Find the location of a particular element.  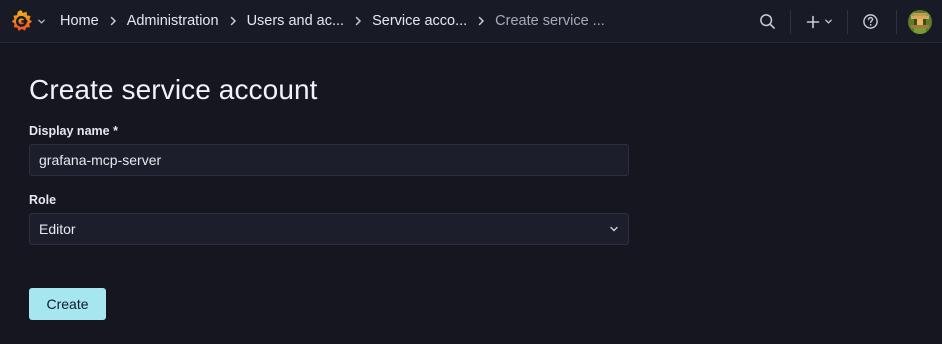

create-button: Create is located at coordinates (67, 304).